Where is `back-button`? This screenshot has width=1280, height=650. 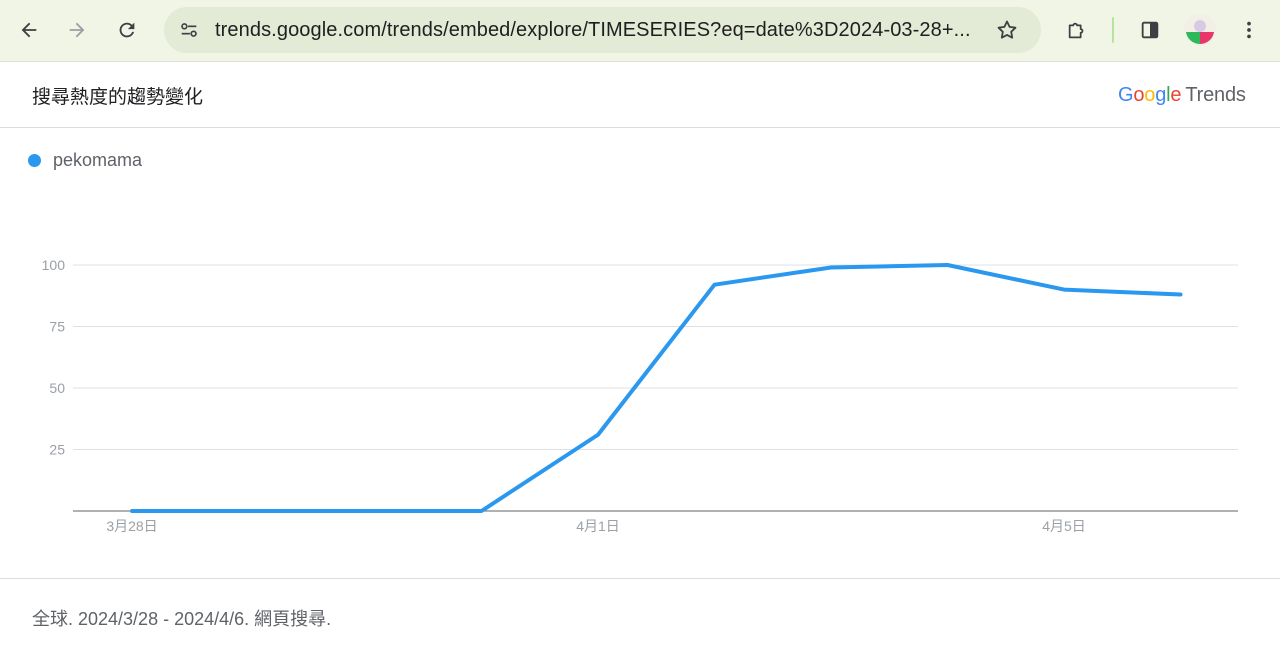
back-button is located at coordinates (29, 30).